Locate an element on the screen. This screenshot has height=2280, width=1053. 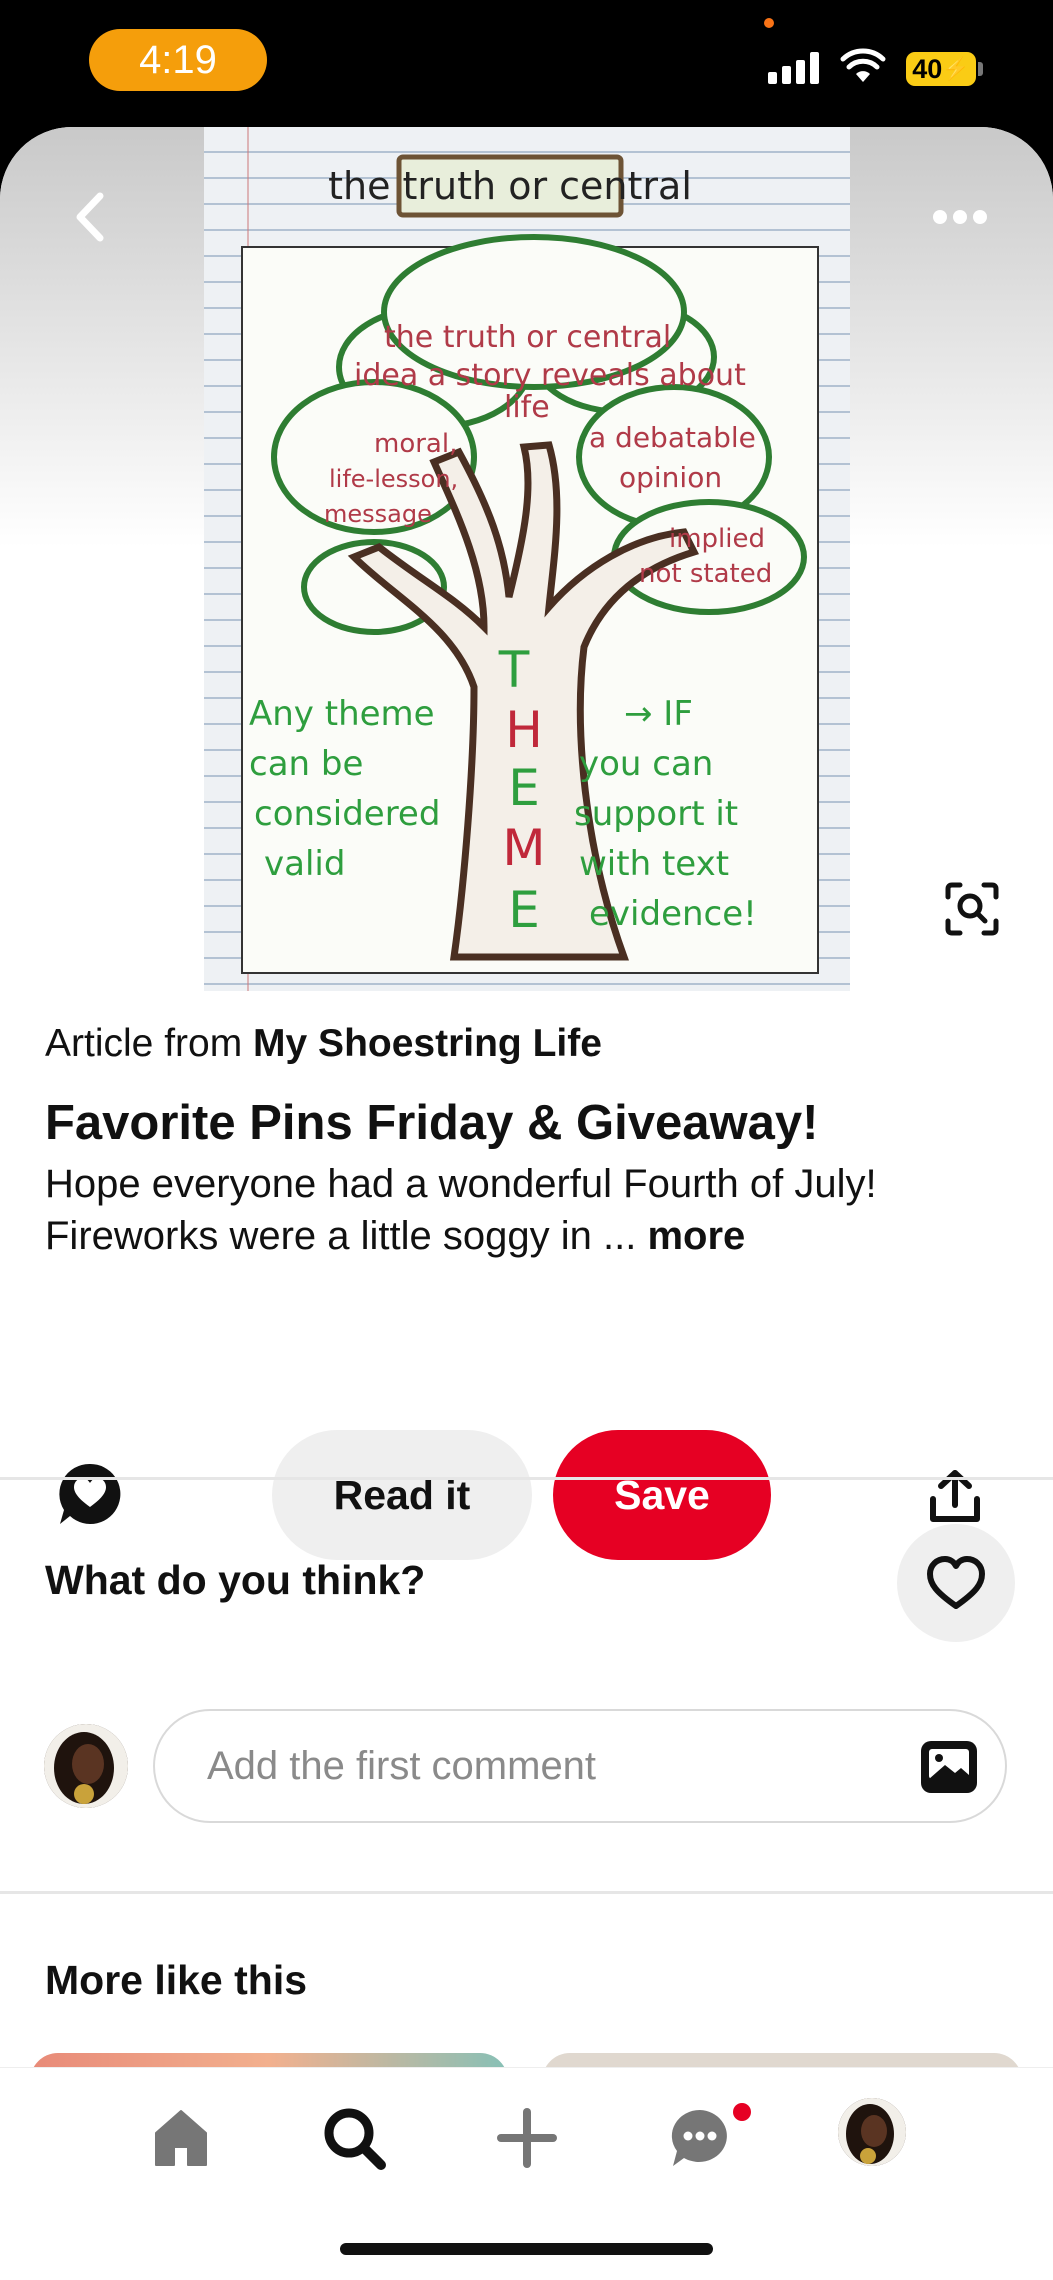
svg-text: message is located at coordinates (378, 514).